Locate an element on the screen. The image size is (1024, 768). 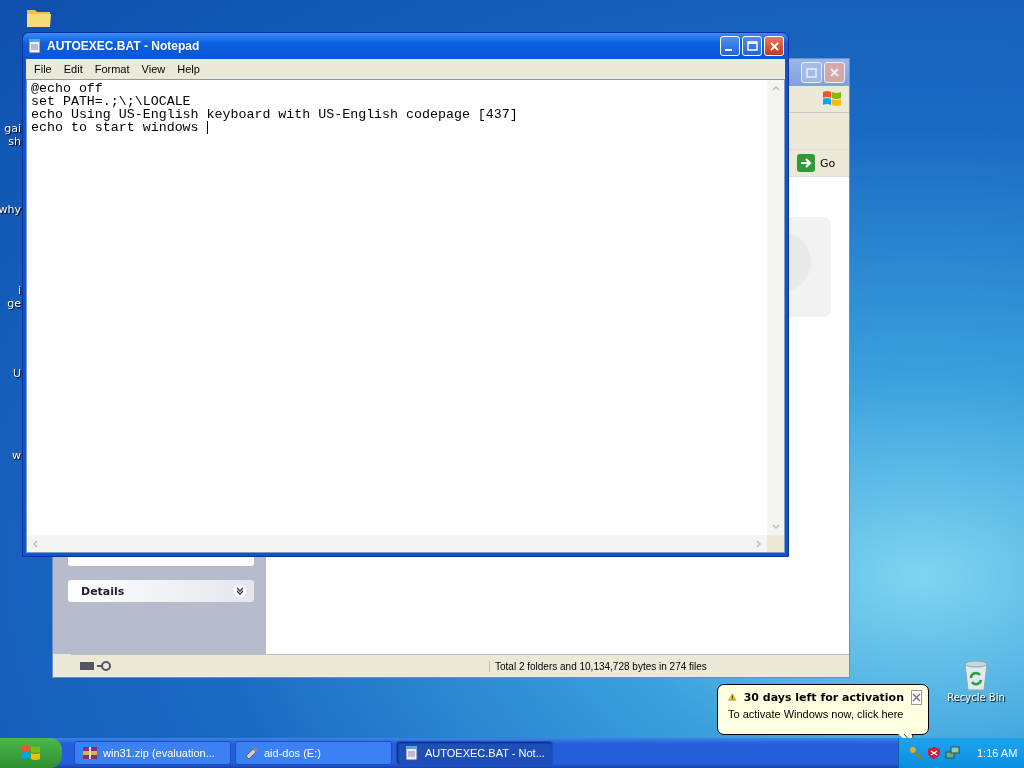
shield-icon is located at coordinates (934, 753).